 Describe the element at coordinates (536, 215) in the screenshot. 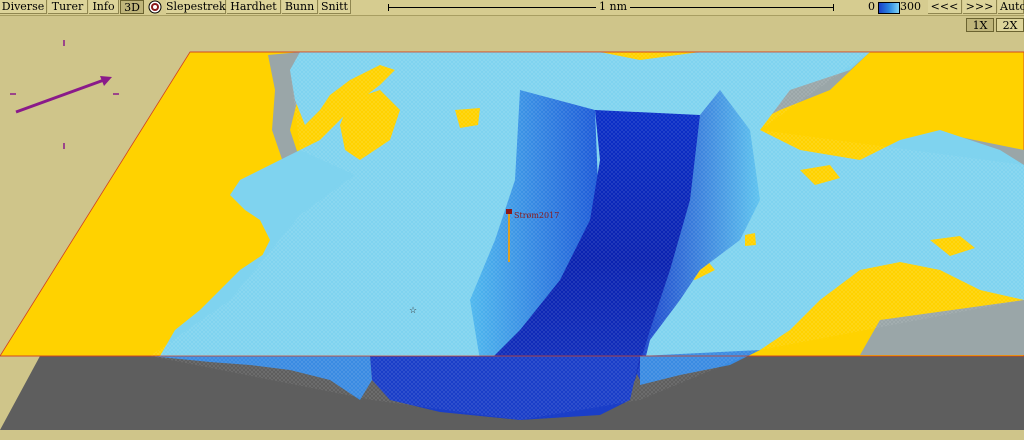

I see `station-marker-label: Strøm2017` at that location.